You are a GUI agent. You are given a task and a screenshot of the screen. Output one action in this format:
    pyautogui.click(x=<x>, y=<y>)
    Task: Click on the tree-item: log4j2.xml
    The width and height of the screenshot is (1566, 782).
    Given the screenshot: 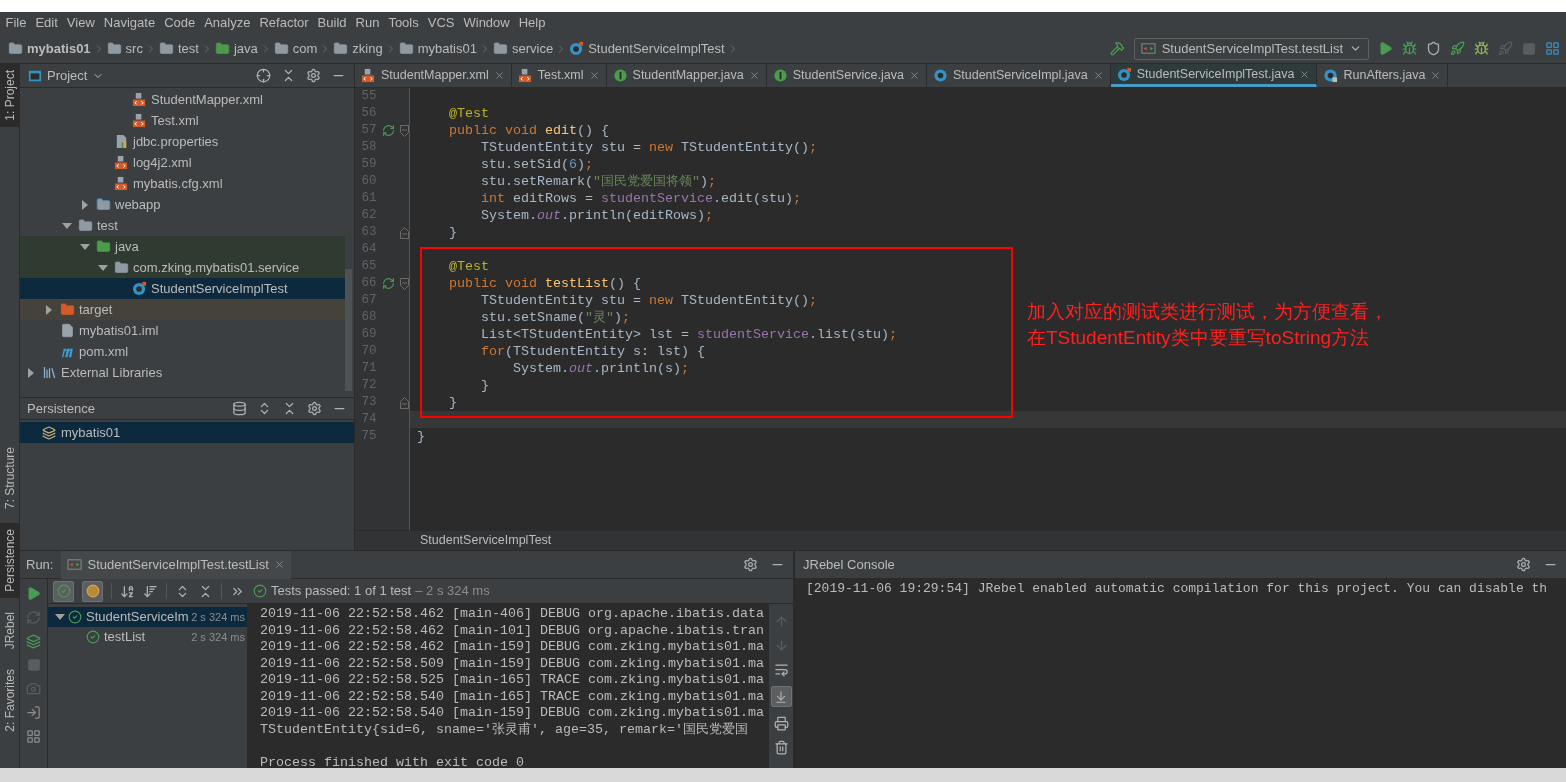 What is the action you would take?
    pyautogui.click(x=182, y=162)
    